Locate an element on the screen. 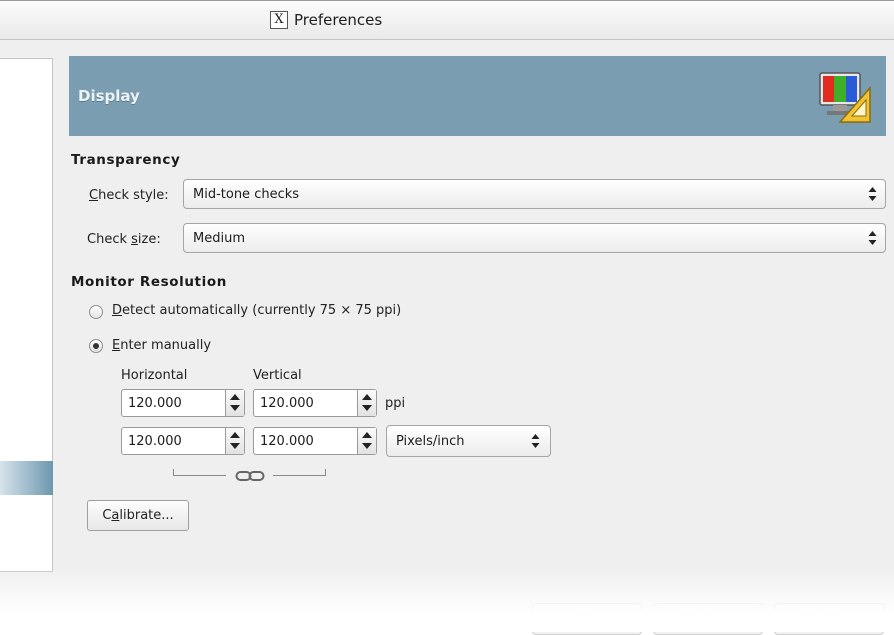 This screenshot has width=894, height=635. horizontal-resolution-value: 120.000 is located at coordinates (155, 403).